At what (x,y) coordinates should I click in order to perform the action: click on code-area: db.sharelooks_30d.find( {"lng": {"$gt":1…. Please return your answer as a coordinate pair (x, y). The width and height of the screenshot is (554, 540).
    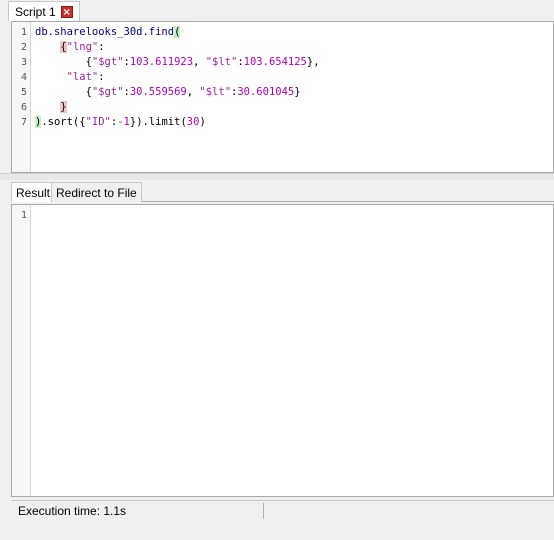
    Looking at the image, I should click on (177, 77).